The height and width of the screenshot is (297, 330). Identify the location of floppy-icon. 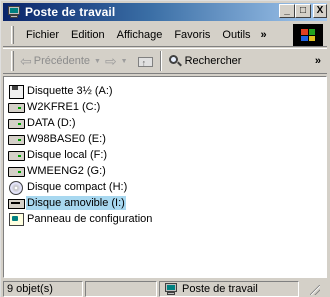
(16, 92).